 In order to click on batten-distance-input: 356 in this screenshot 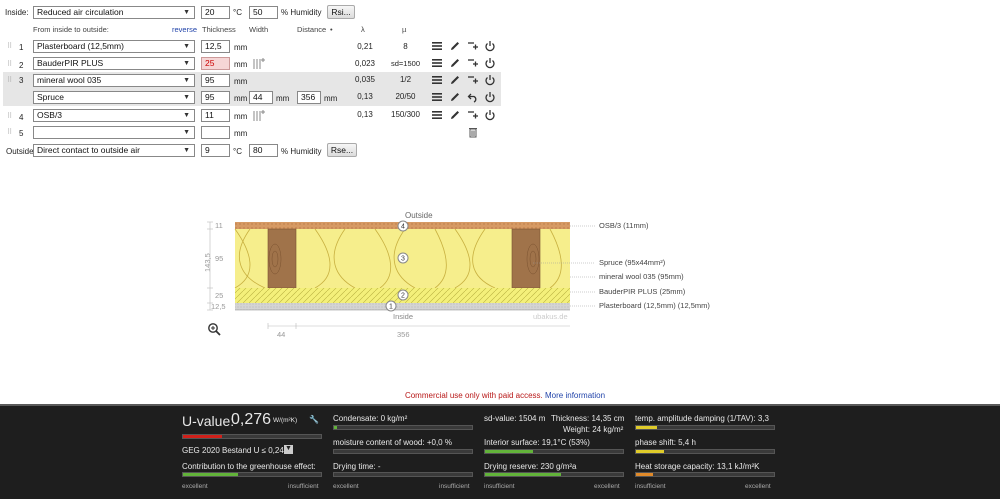, I will do `click(309, 97)`.